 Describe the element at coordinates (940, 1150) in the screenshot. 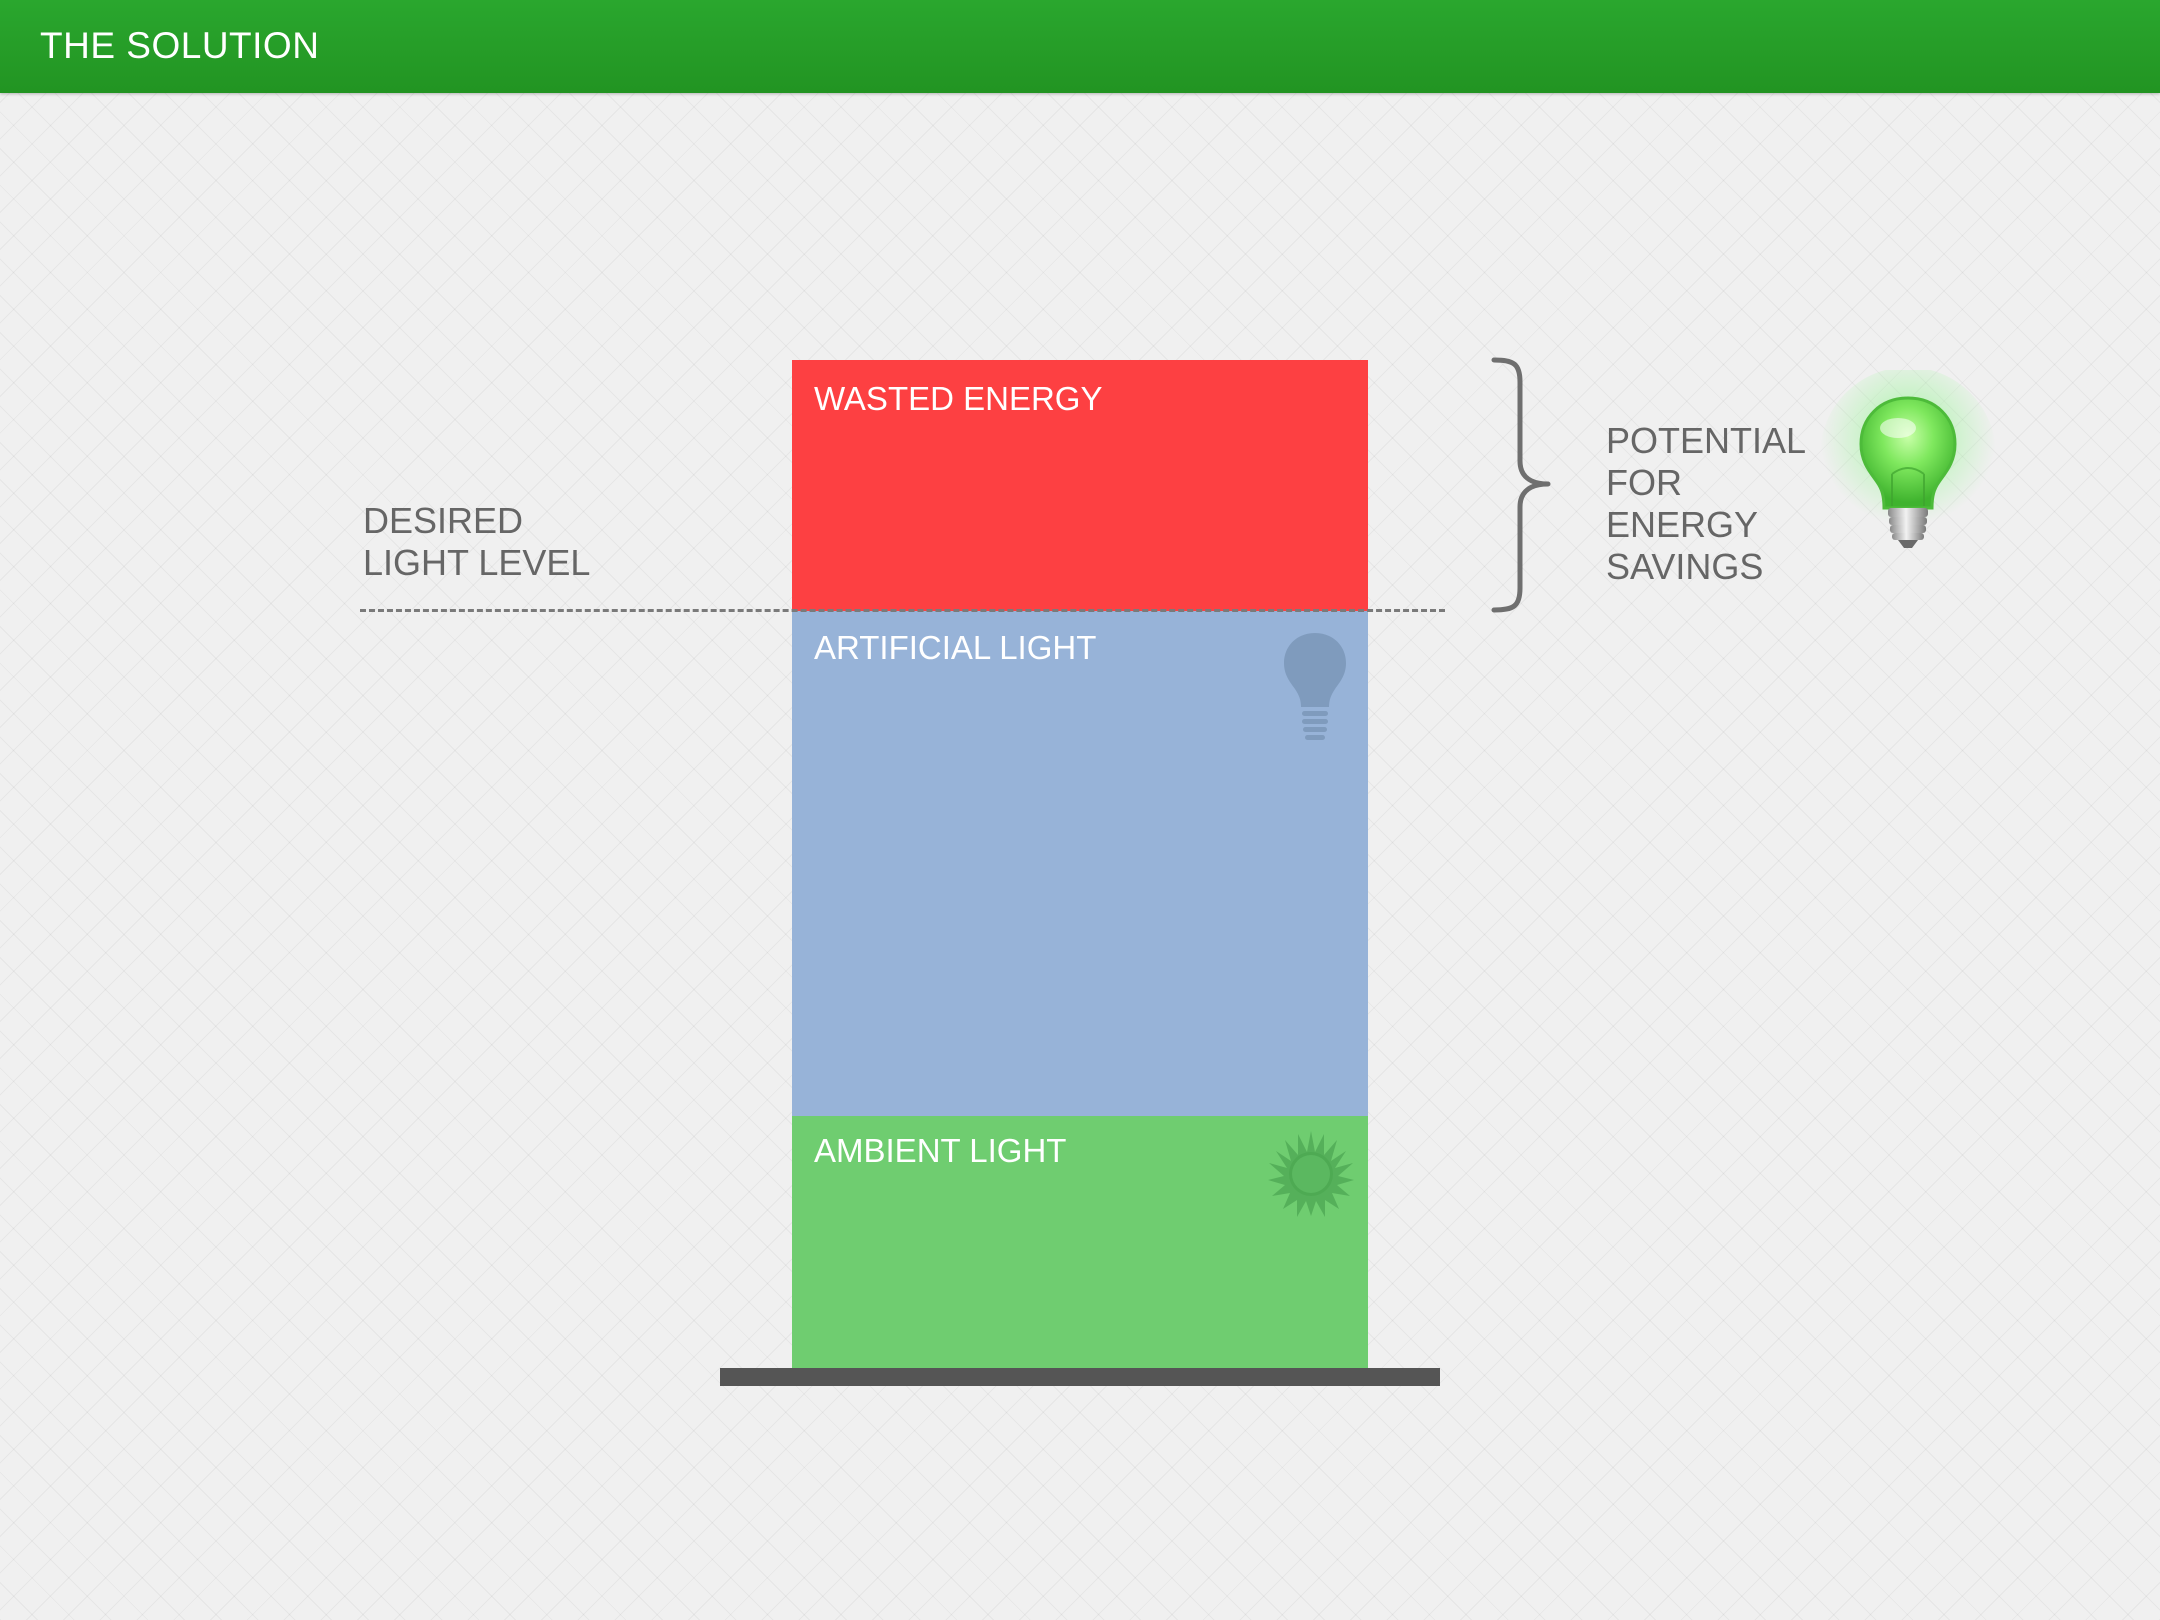

I see `ambient-light-label: AMBIENT LIGHT` at that location.